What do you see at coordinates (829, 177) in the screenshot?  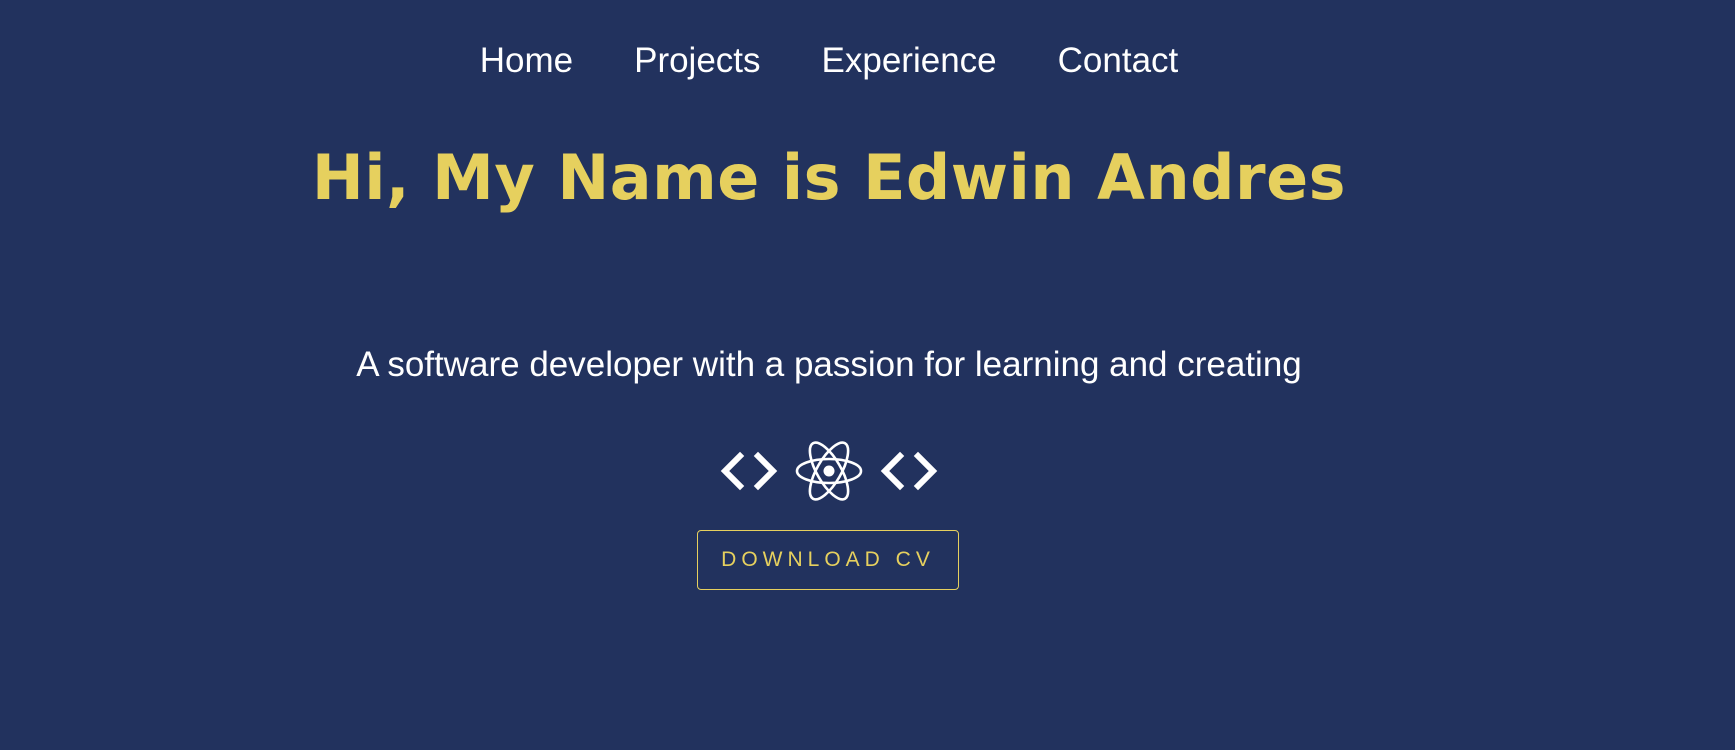 I see `hero-title: Hi, My Name is Edwin Andres` at bounding box center [829, 177].